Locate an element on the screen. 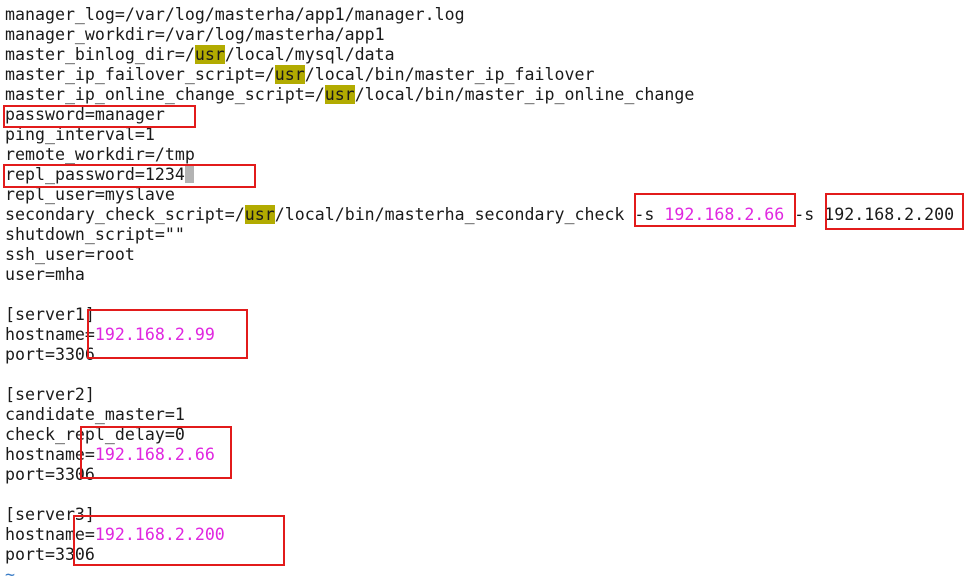 The width and height of the screenshot is (964, 585). line-text: secondary_check_script=/ is located at coordinates (125, 214).